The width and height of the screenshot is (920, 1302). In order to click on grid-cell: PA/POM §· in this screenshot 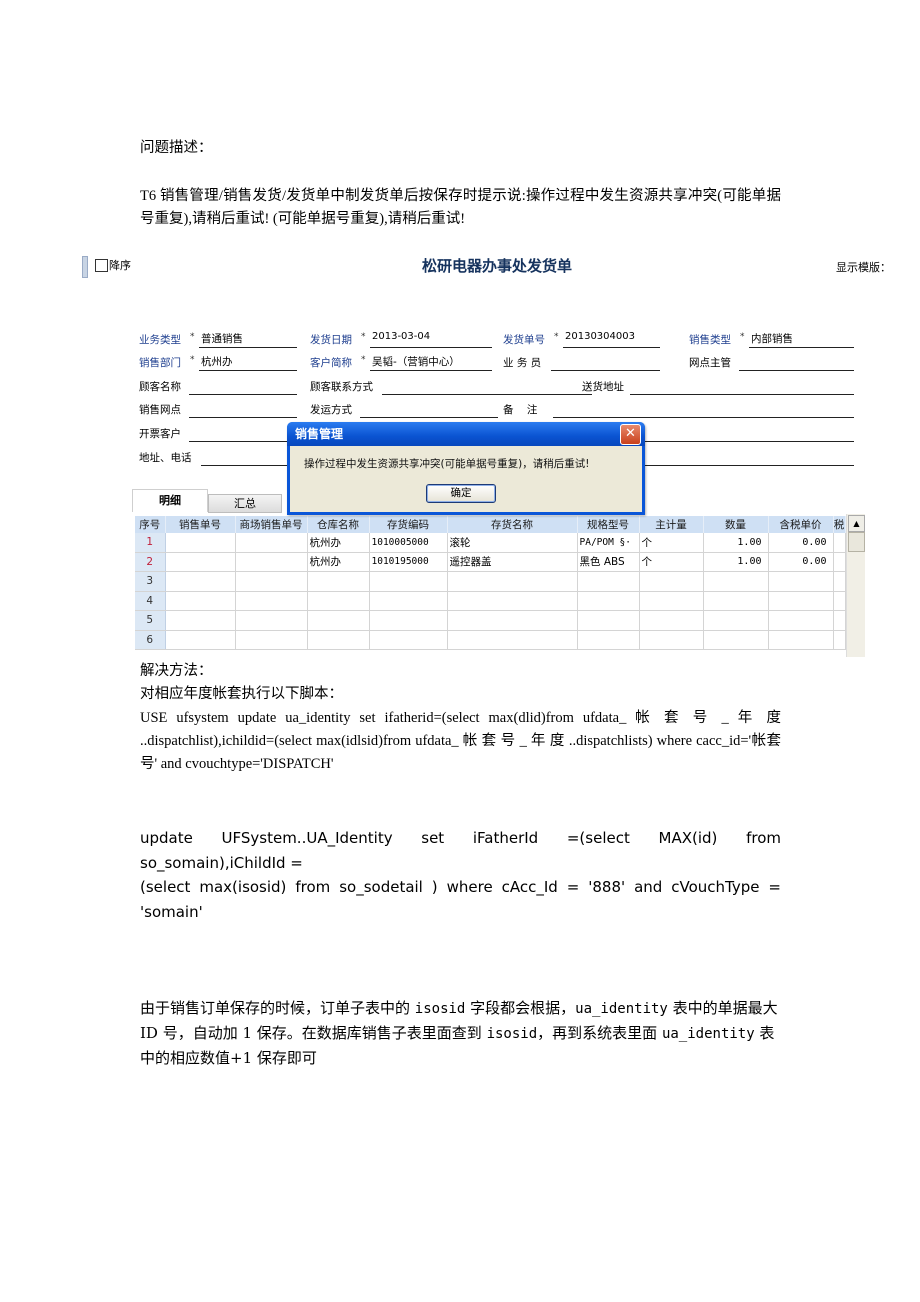, I will do `click(608, 543)`.